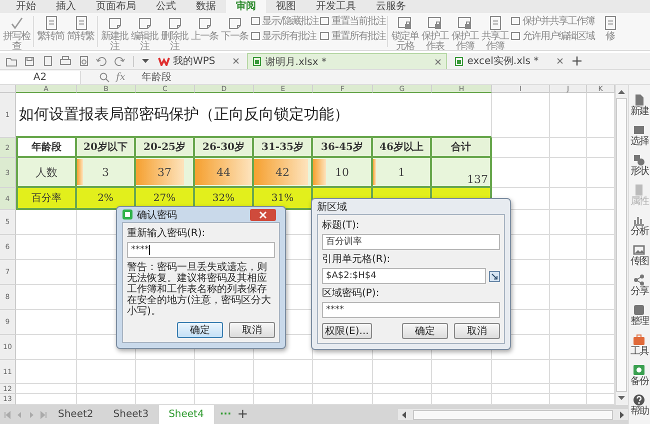 This screenshot has width=650, height=424. Describe the element at coordinates (609, 28) in the screenshot. I see `ribbon-button: 修` at that location.